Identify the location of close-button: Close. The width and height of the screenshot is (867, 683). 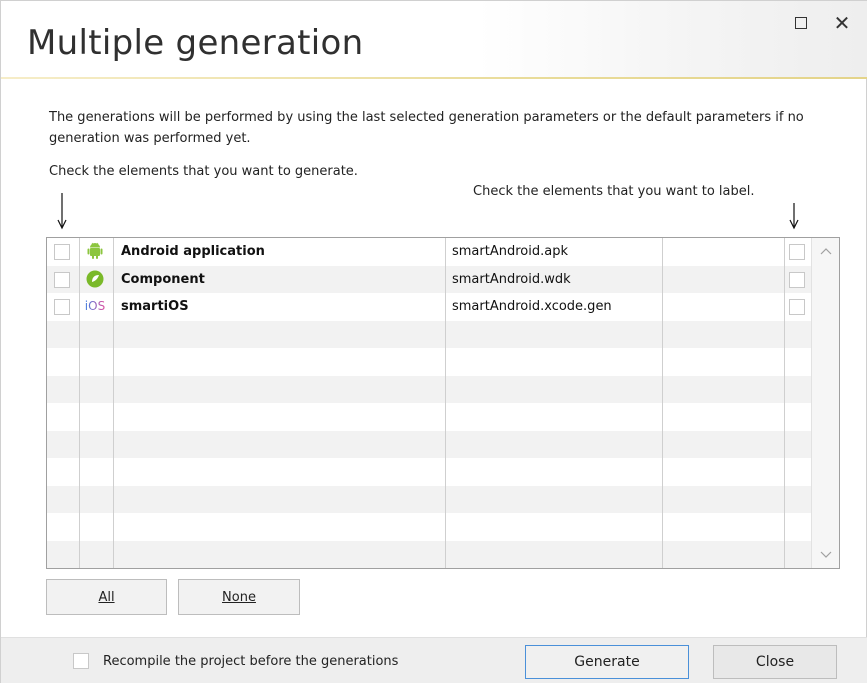
(775, 662).